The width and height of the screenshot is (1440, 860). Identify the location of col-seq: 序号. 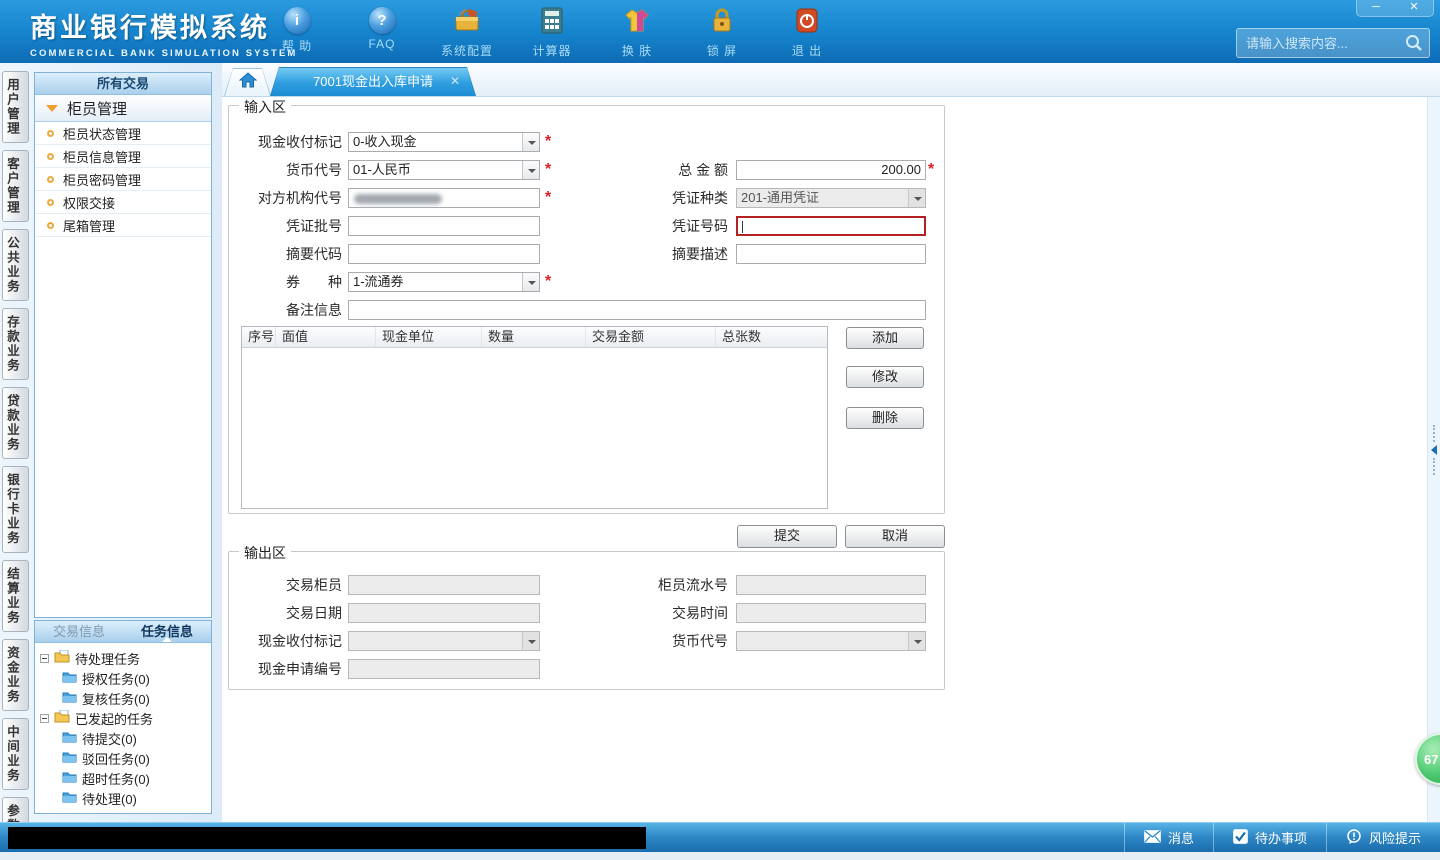
(259, 337).